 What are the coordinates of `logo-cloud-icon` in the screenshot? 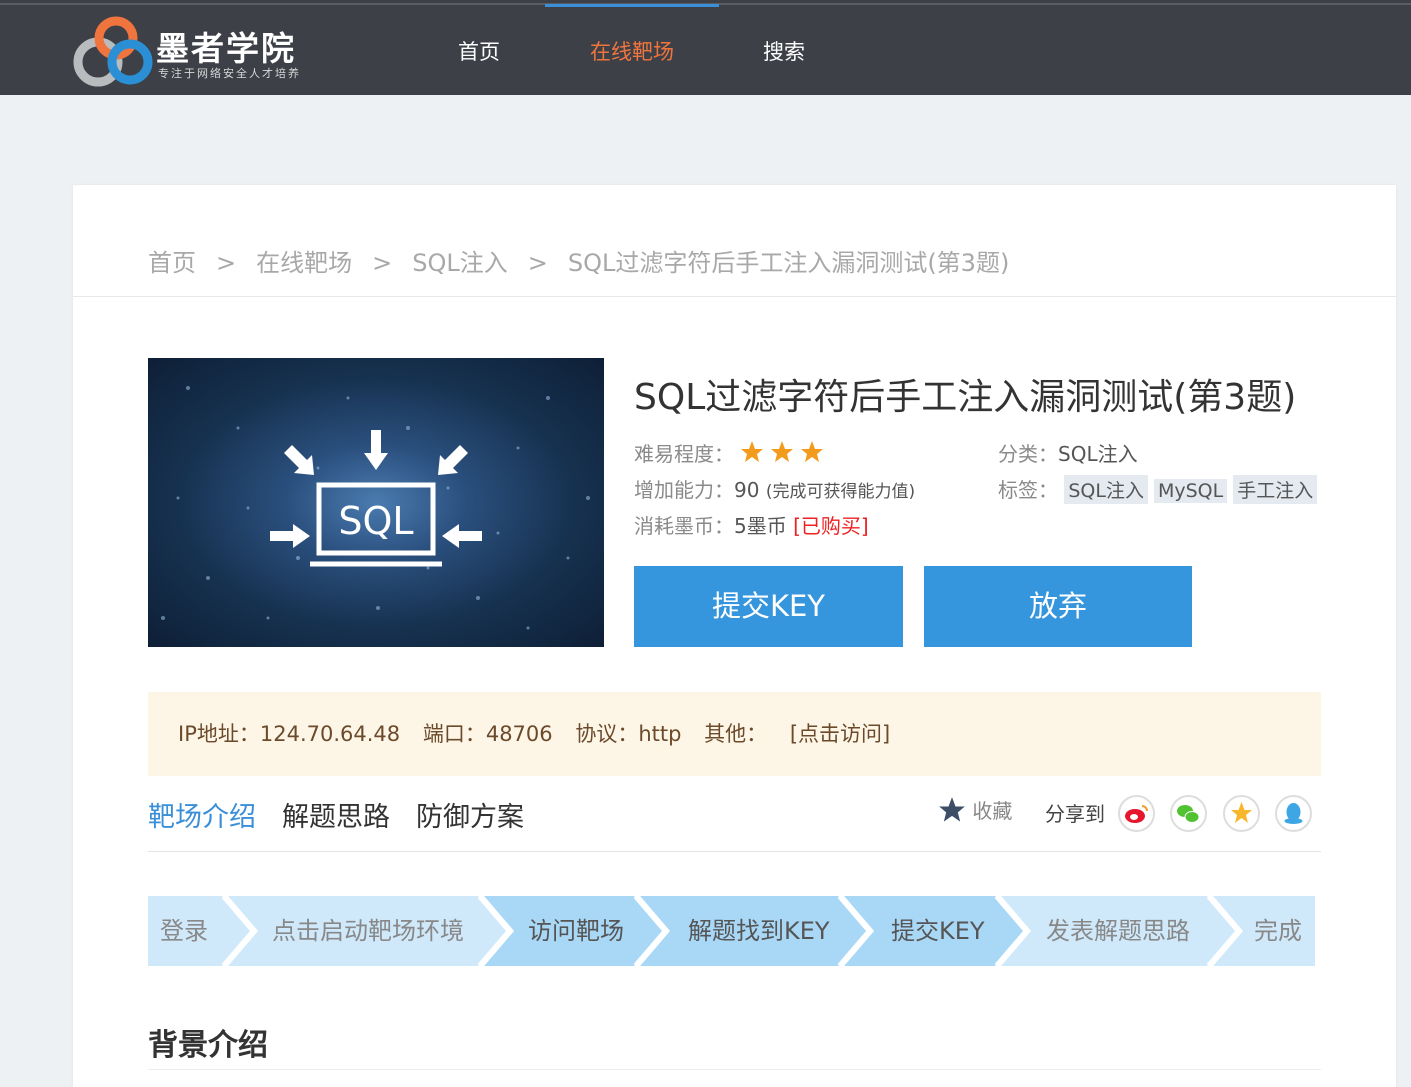 It's located at (113, 51).